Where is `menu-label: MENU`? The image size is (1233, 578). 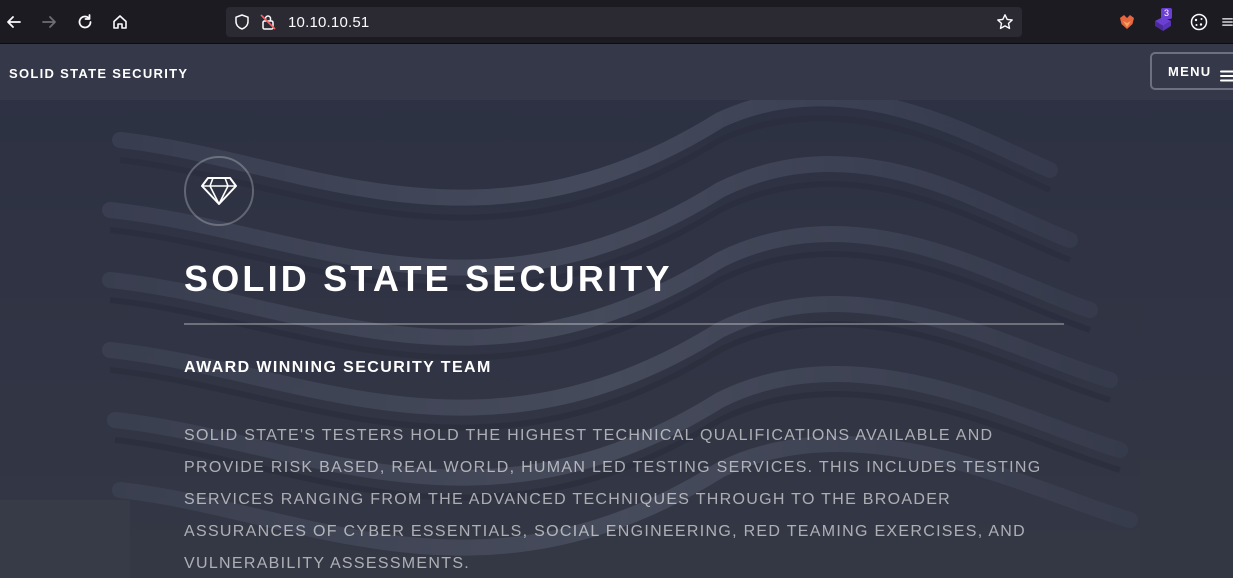
menu-label: MENU is located at coordinates (1190, 71).